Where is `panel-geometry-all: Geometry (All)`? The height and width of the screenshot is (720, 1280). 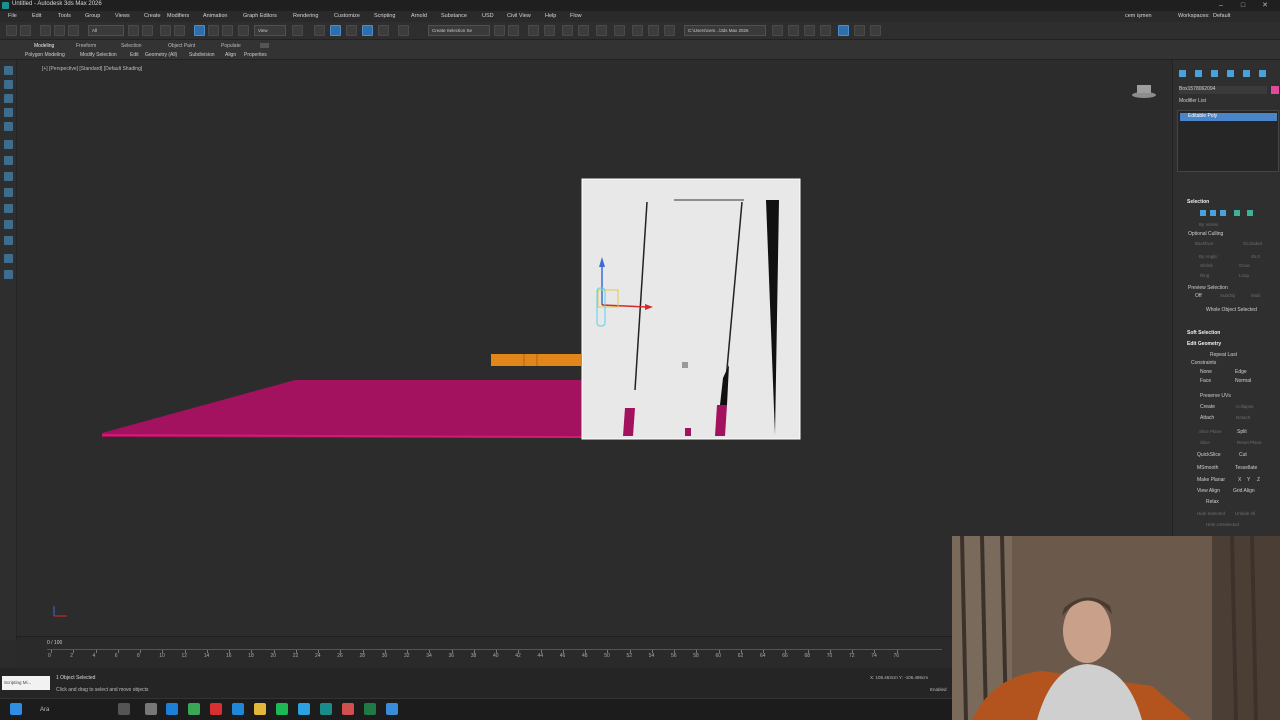 panel-geometry-all: Geometry (All) is located at coordinates (161, 55).